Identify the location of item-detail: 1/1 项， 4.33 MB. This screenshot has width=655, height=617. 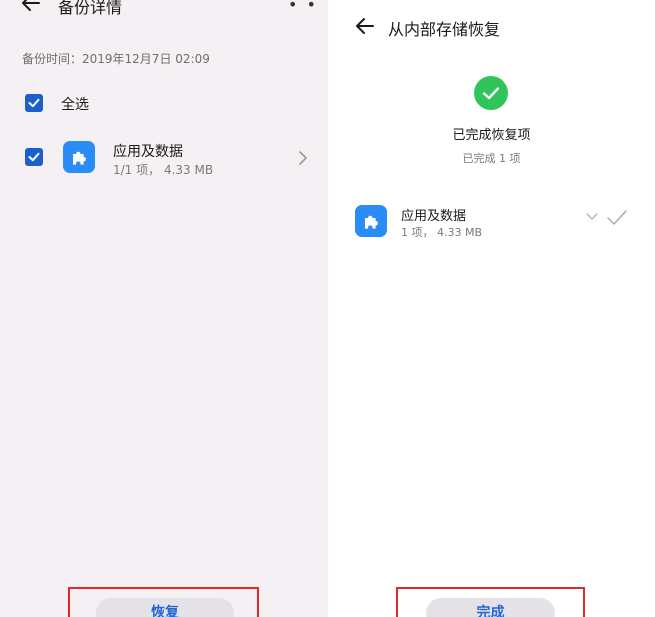
(163, 170).